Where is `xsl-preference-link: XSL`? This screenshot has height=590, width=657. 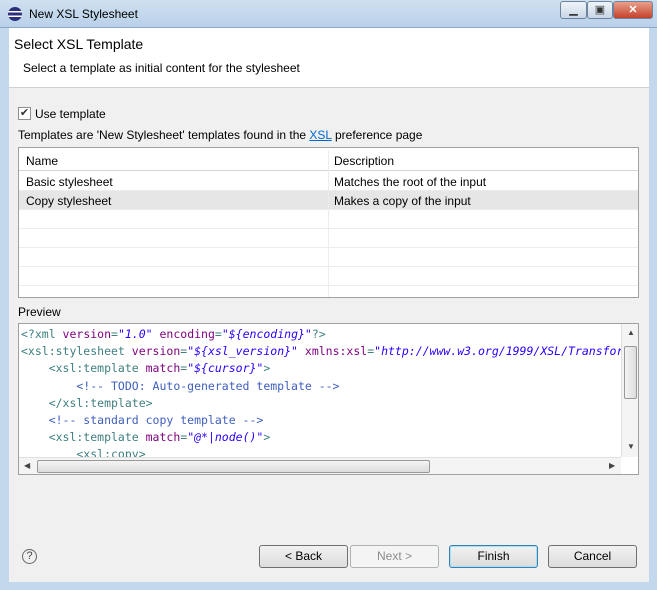
xsl-preference-link: XSL is located at coordinates (320, 135).